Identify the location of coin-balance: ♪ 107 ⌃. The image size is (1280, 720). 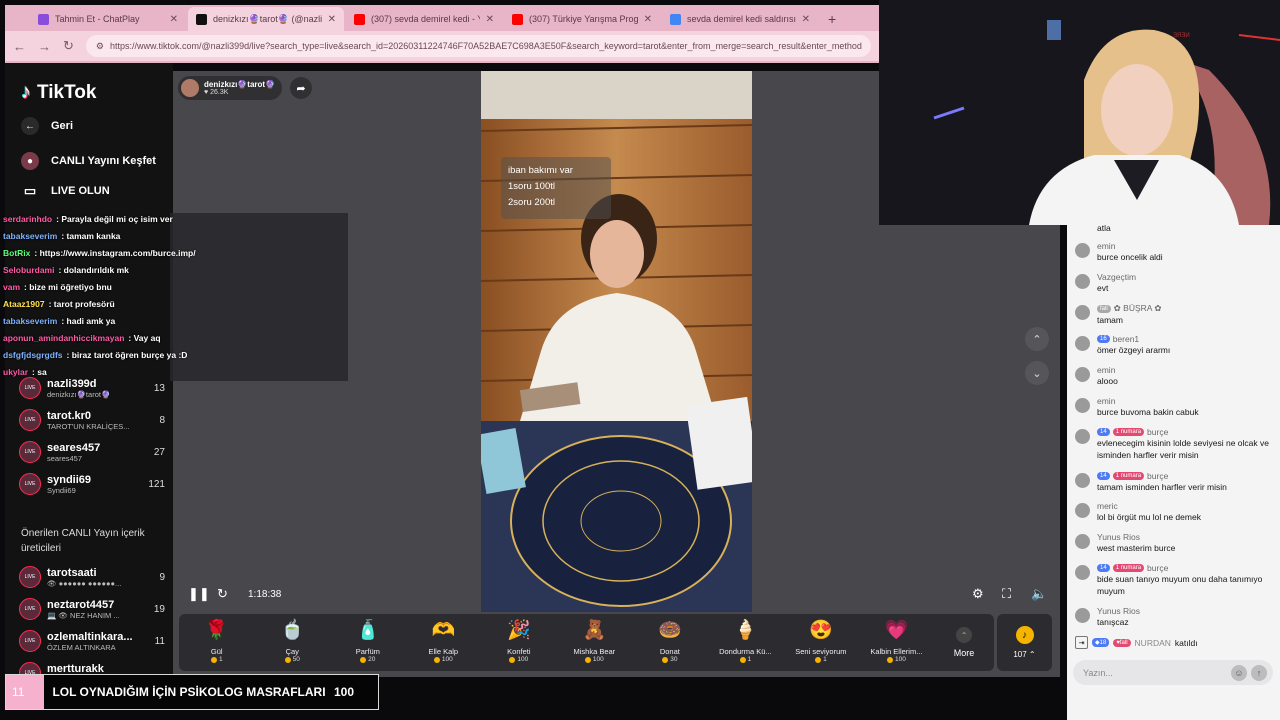
(1024, 642).